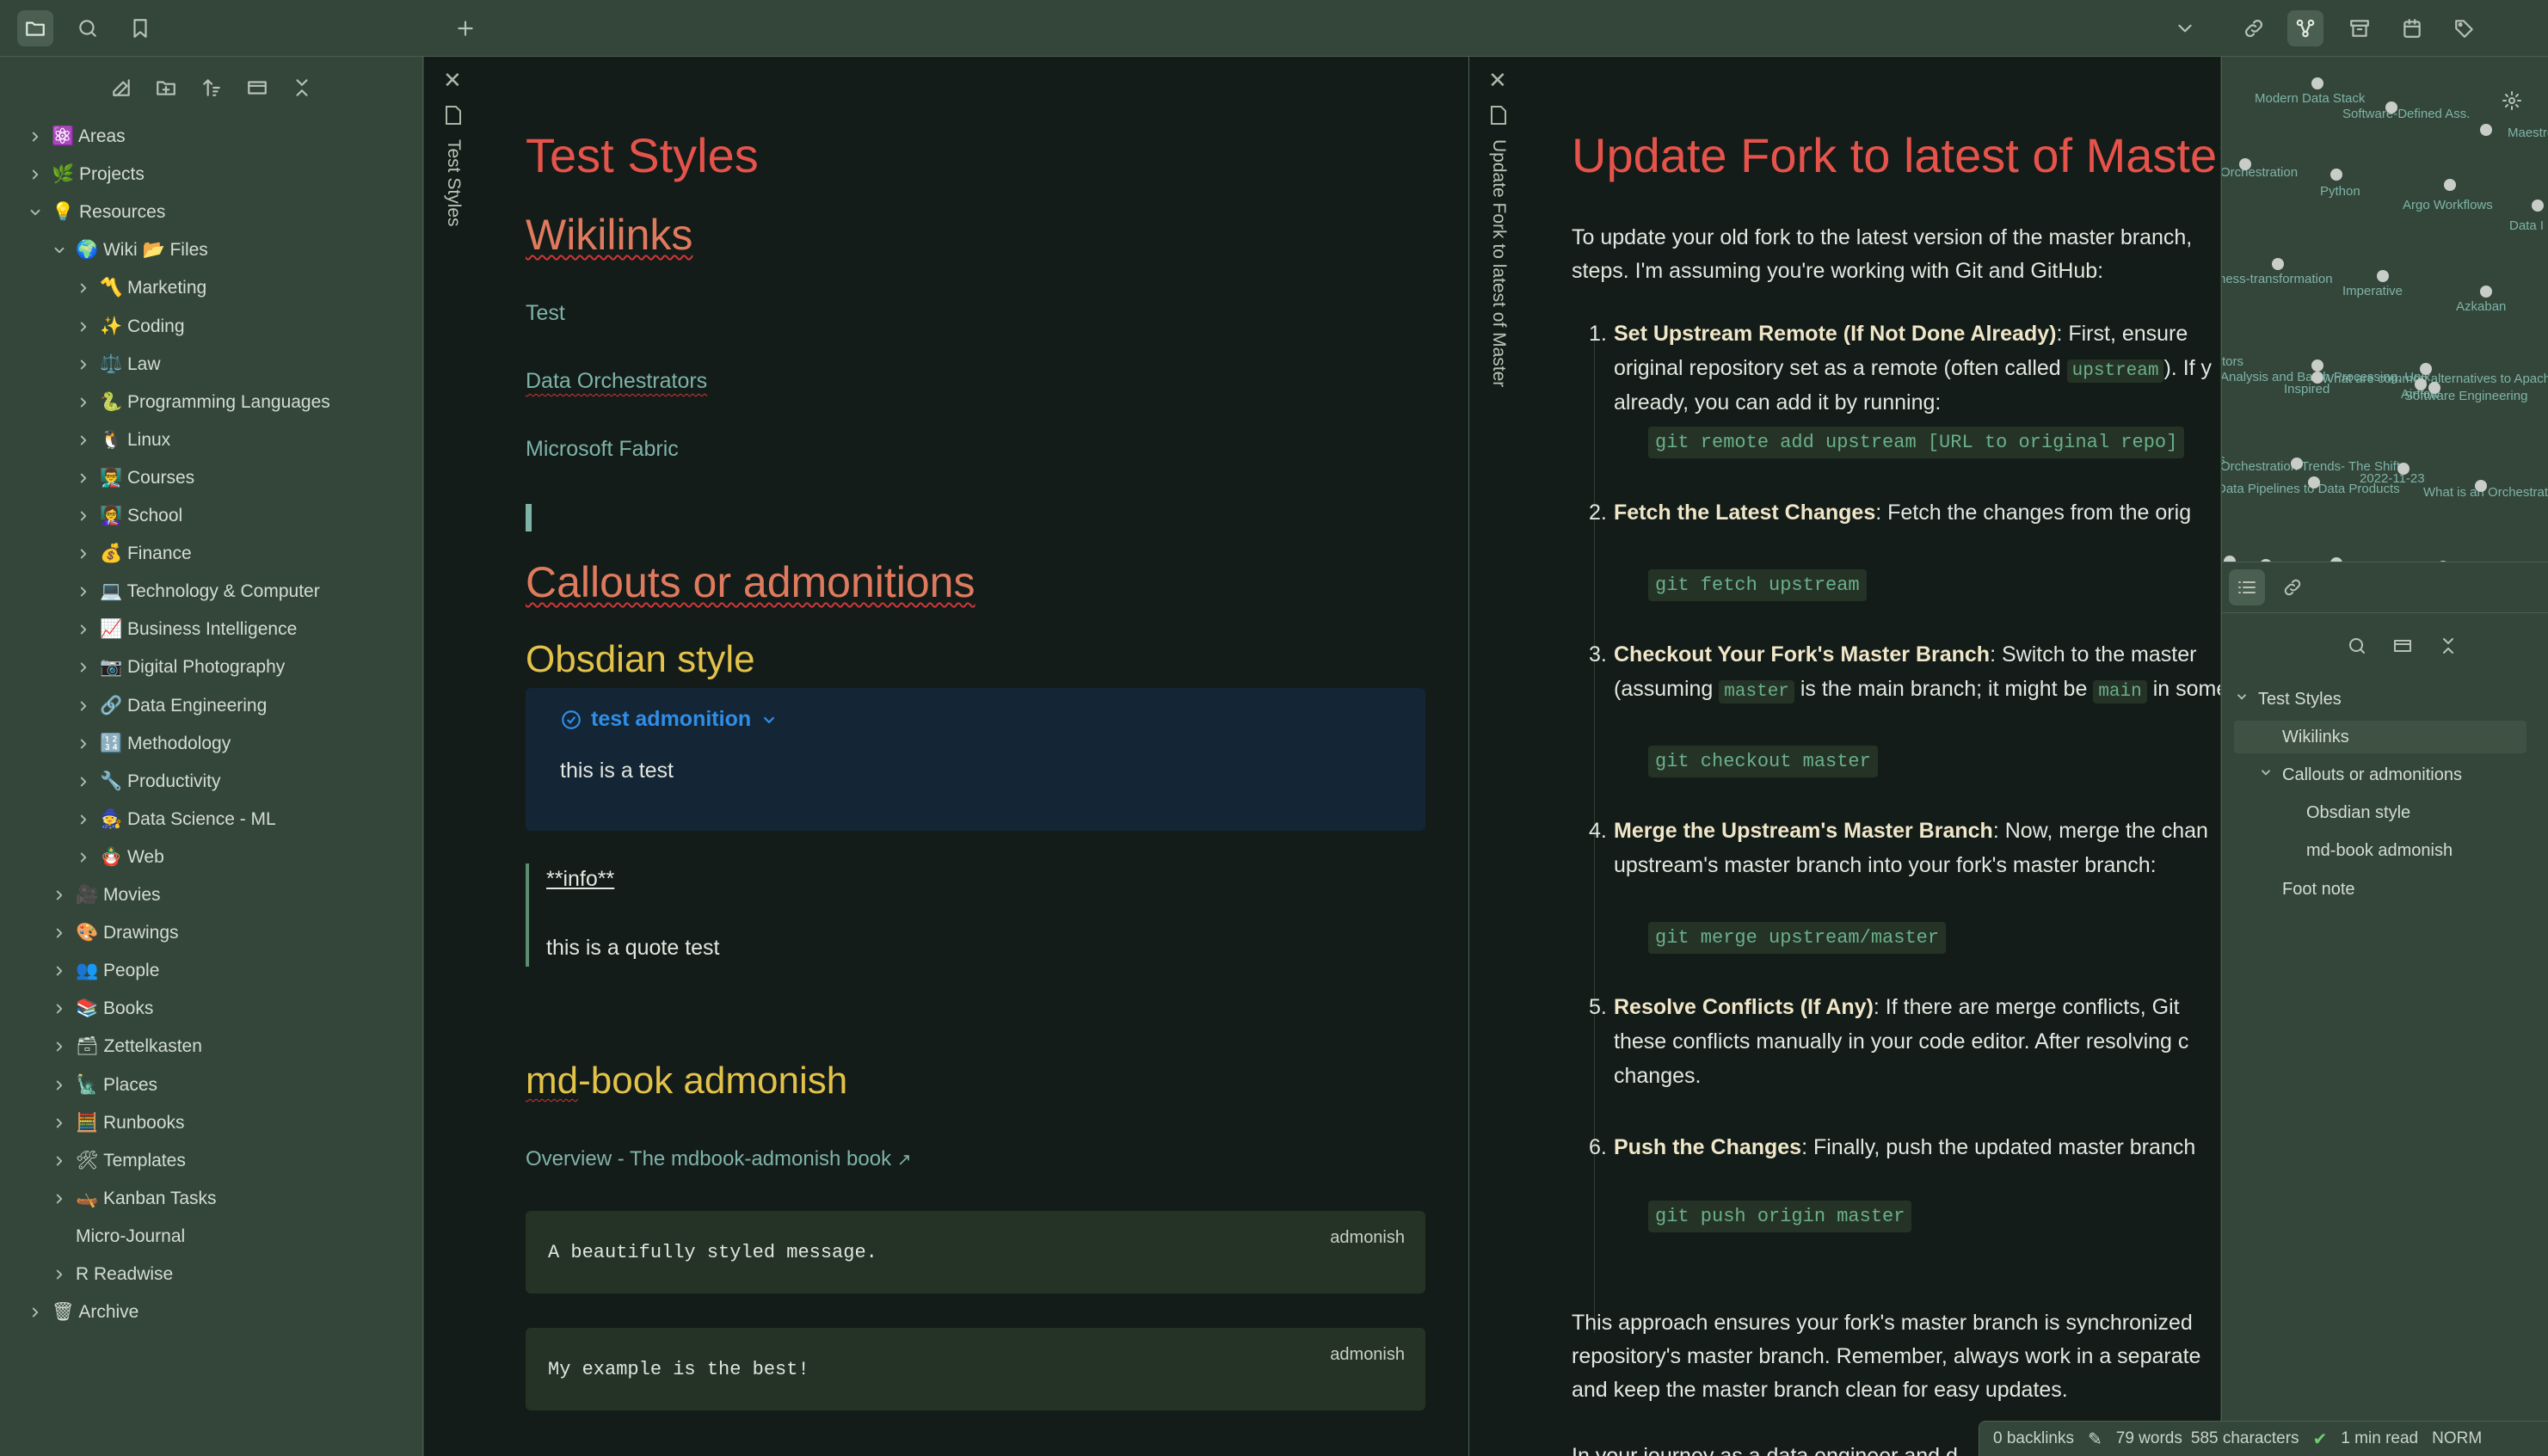  I want to click on outgoing-links-icon, so click(2292, 587).